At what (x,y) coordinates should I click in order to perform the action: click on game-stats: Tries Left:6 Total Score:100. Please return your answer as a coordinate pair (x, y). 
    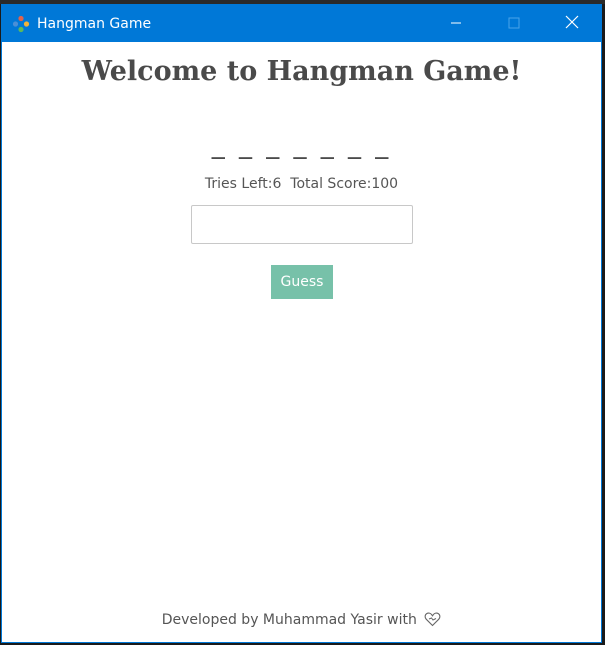
    Looking at the image, I should click on (301, 184).